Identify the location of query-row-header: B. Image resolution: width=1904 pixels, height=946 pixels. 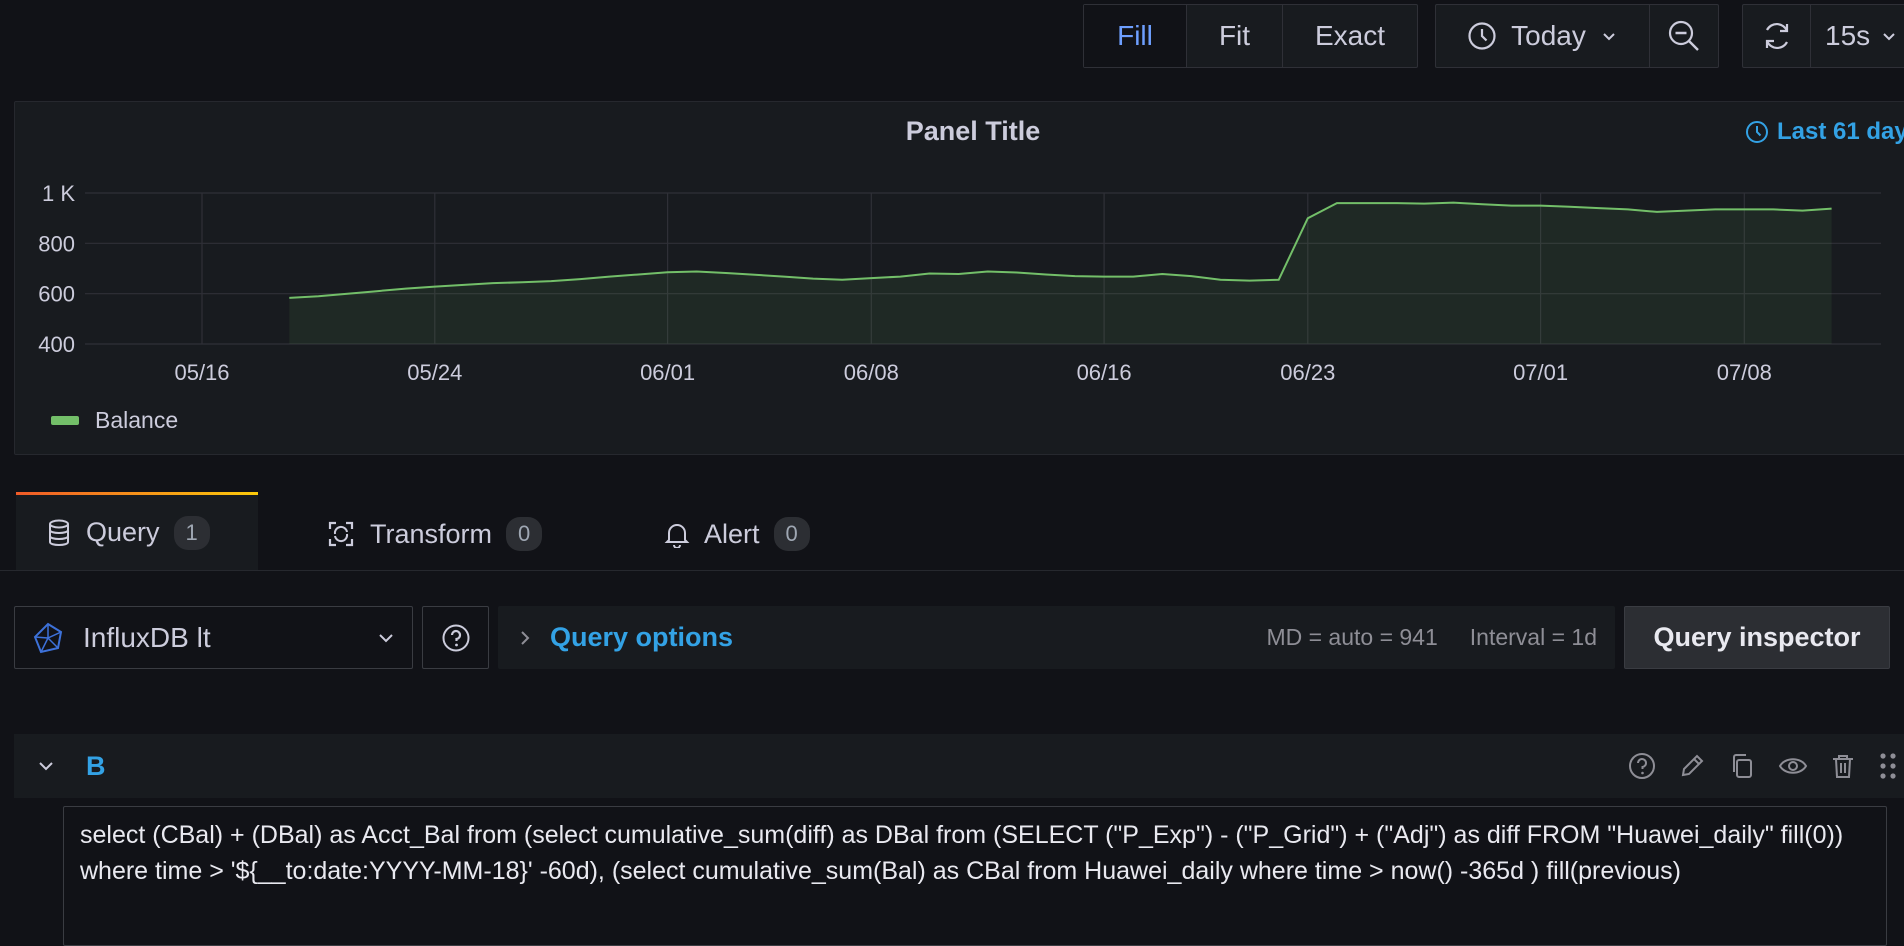
(959, 766).